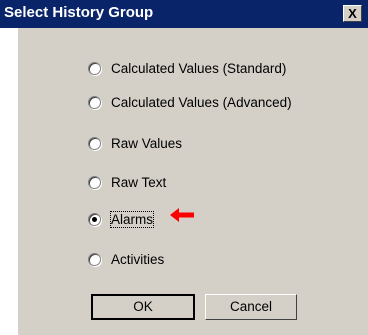  What do you see at coordinates (184, 14) in the screenshot?
I see `title-bar: Select History Group X` at bounding box center [184, 14].